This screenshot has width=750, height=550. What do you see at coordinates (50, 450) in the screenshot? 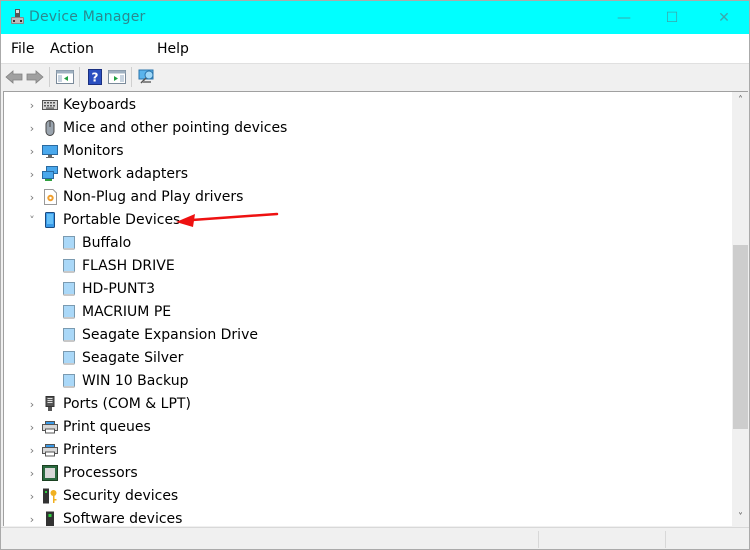
I see `printer-icon` at bounding box center [50, 450].